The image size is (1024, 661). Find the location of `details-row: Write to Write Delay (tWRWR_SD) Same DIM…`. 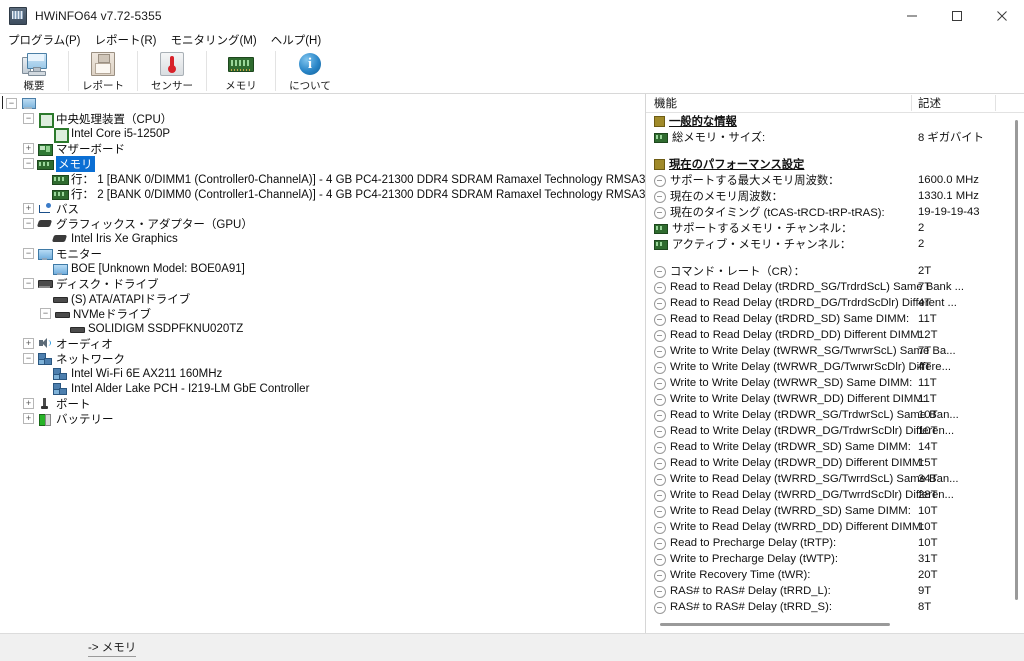

details-row: Write to Write Delay (tWRWR_SD) Same DIM… is located at coordinates (835, 383).